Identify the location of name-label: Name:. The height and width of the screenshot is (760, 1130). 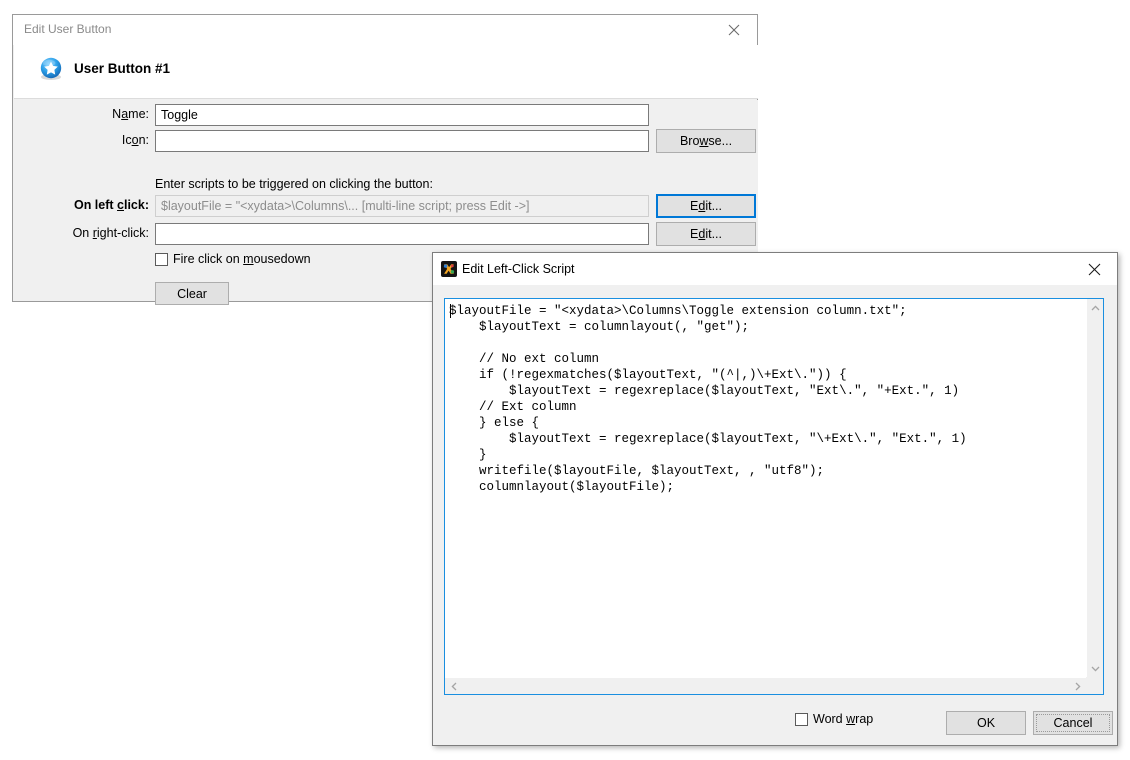
(130, 114).